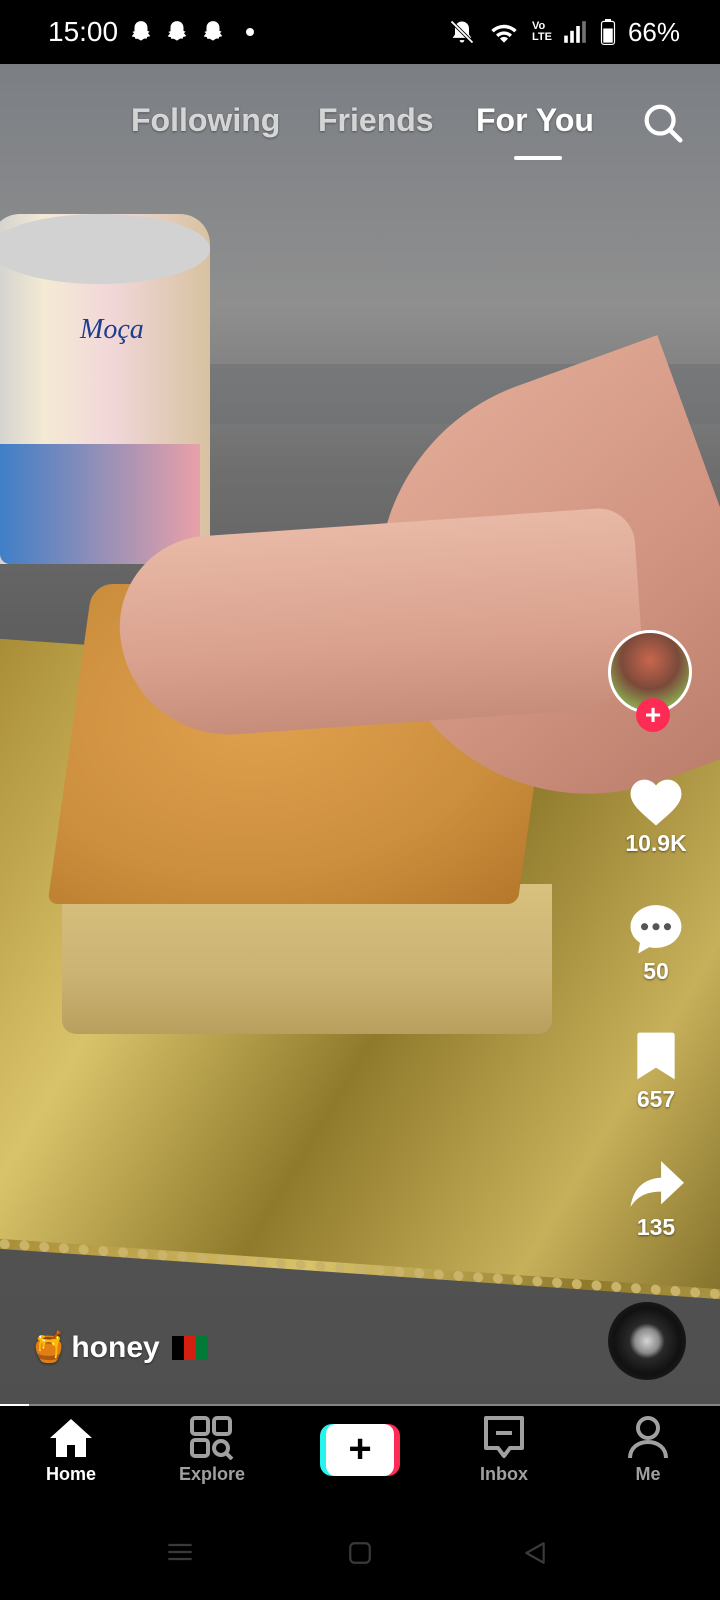 The image size is (720, 1600). Describe the element at coordinates (575, 32) in the screenshot. I see `signal-icon` at that location.